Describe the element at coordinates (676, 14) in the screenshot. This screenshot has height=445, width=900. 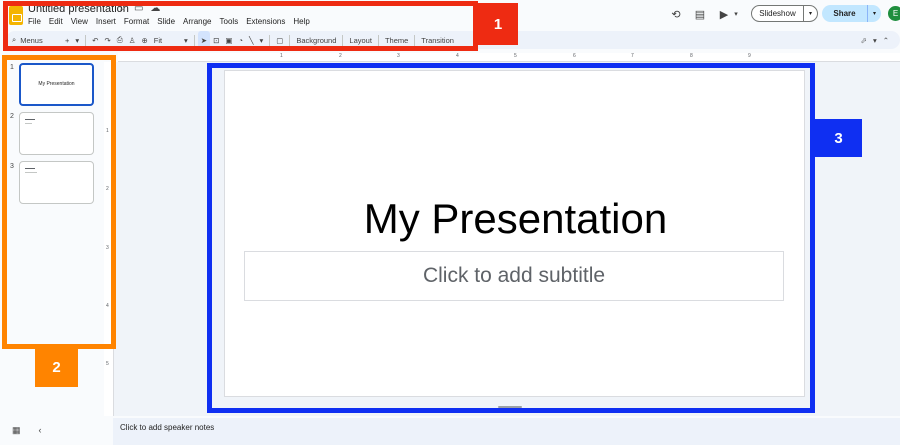
I see `version-history-icon: ⟲` at that location.